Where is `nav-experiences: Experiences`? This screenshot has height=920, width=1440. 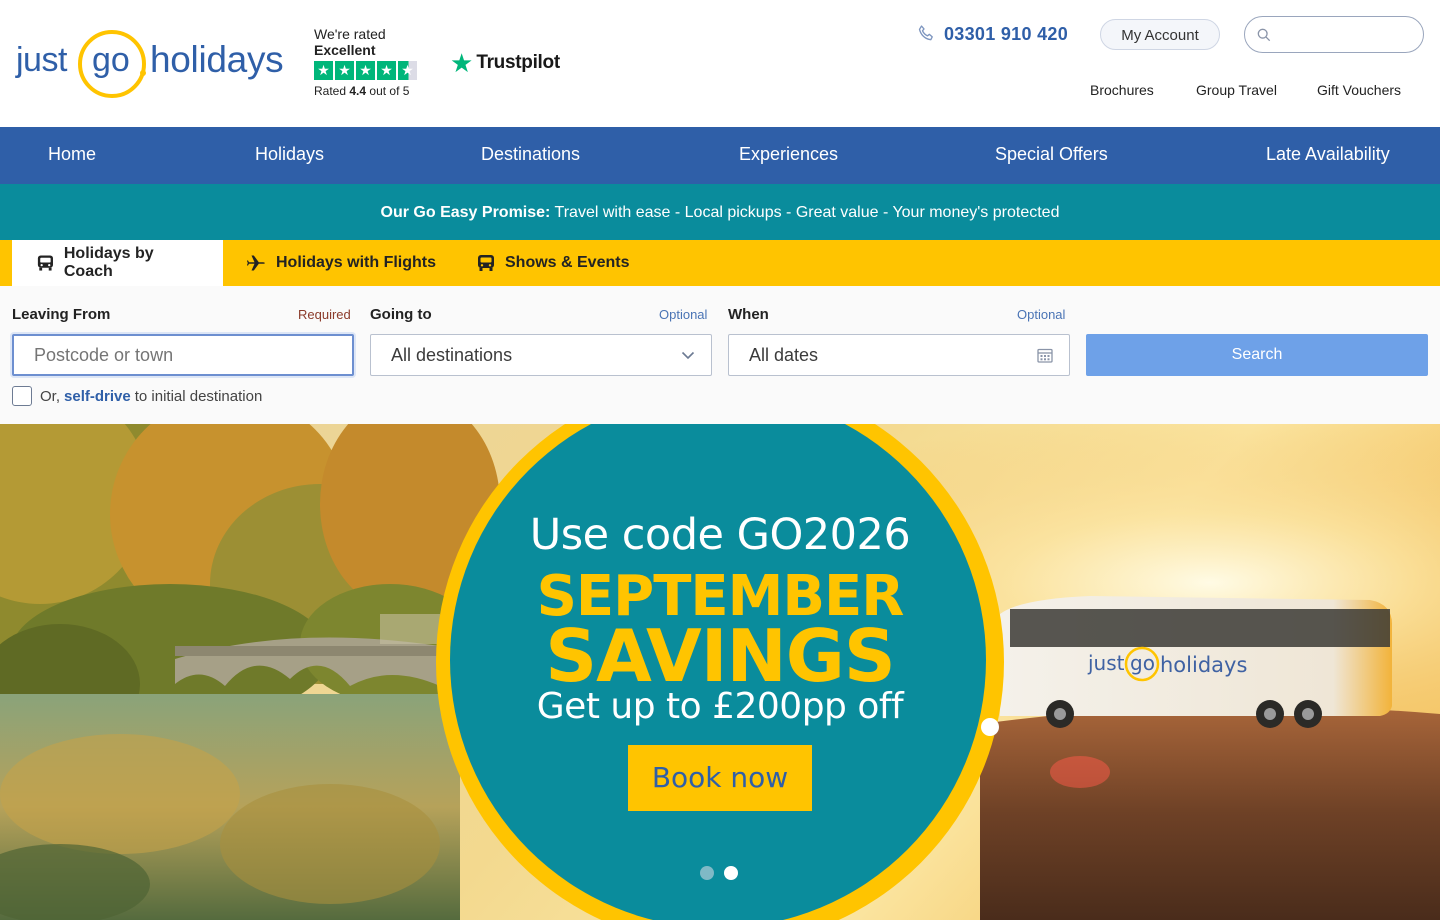
nav-experiences: Experiences is located at coordinates (788, 155).